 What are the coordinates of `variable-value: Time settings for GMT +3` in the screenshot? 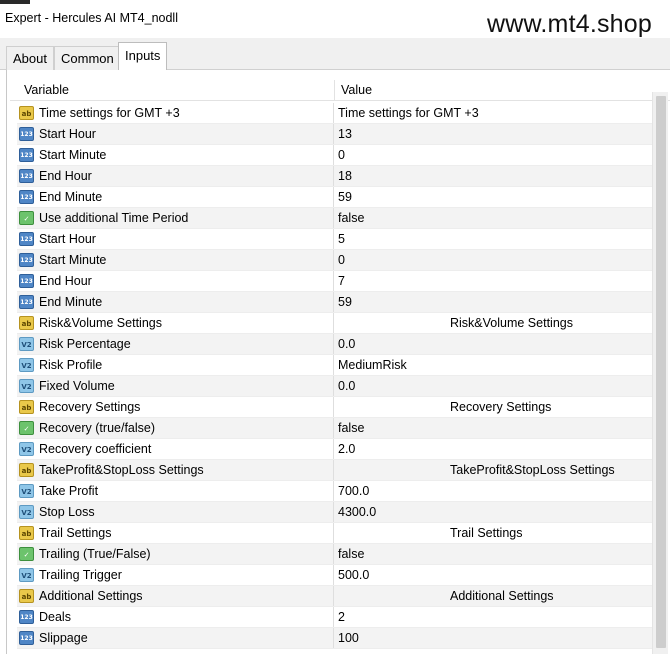 It's located at (408, 113).